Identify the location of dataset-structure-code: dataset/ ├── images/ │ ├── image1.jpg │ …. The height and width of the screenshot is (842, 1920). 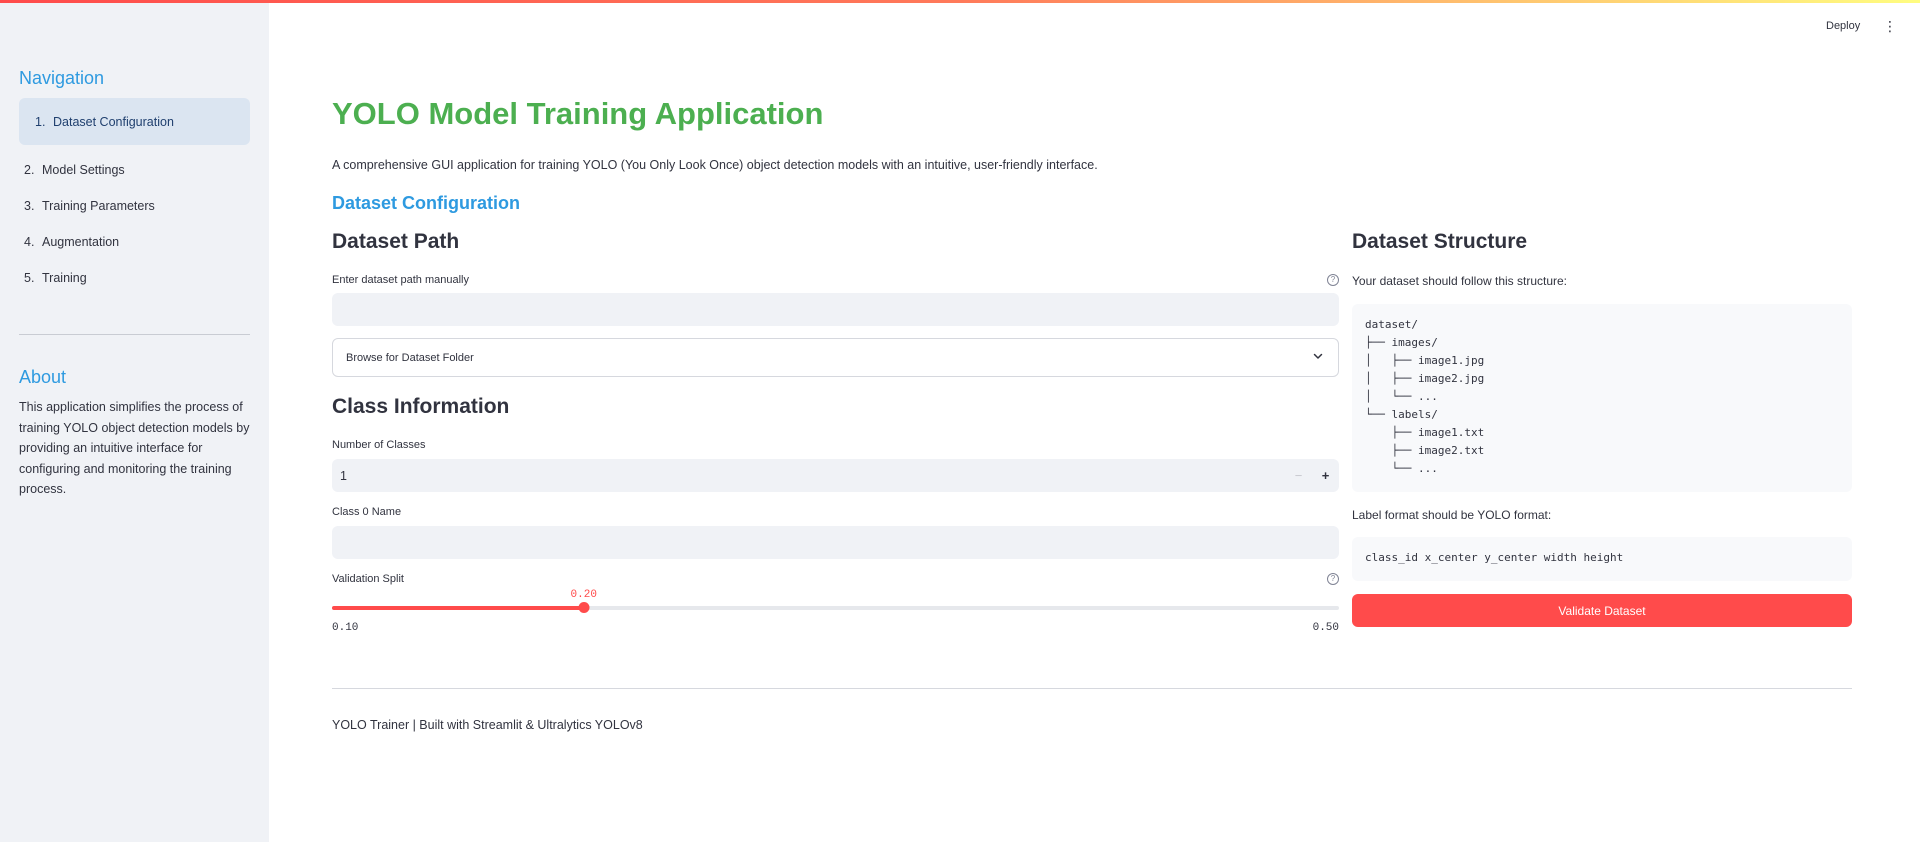
(1602, 398).